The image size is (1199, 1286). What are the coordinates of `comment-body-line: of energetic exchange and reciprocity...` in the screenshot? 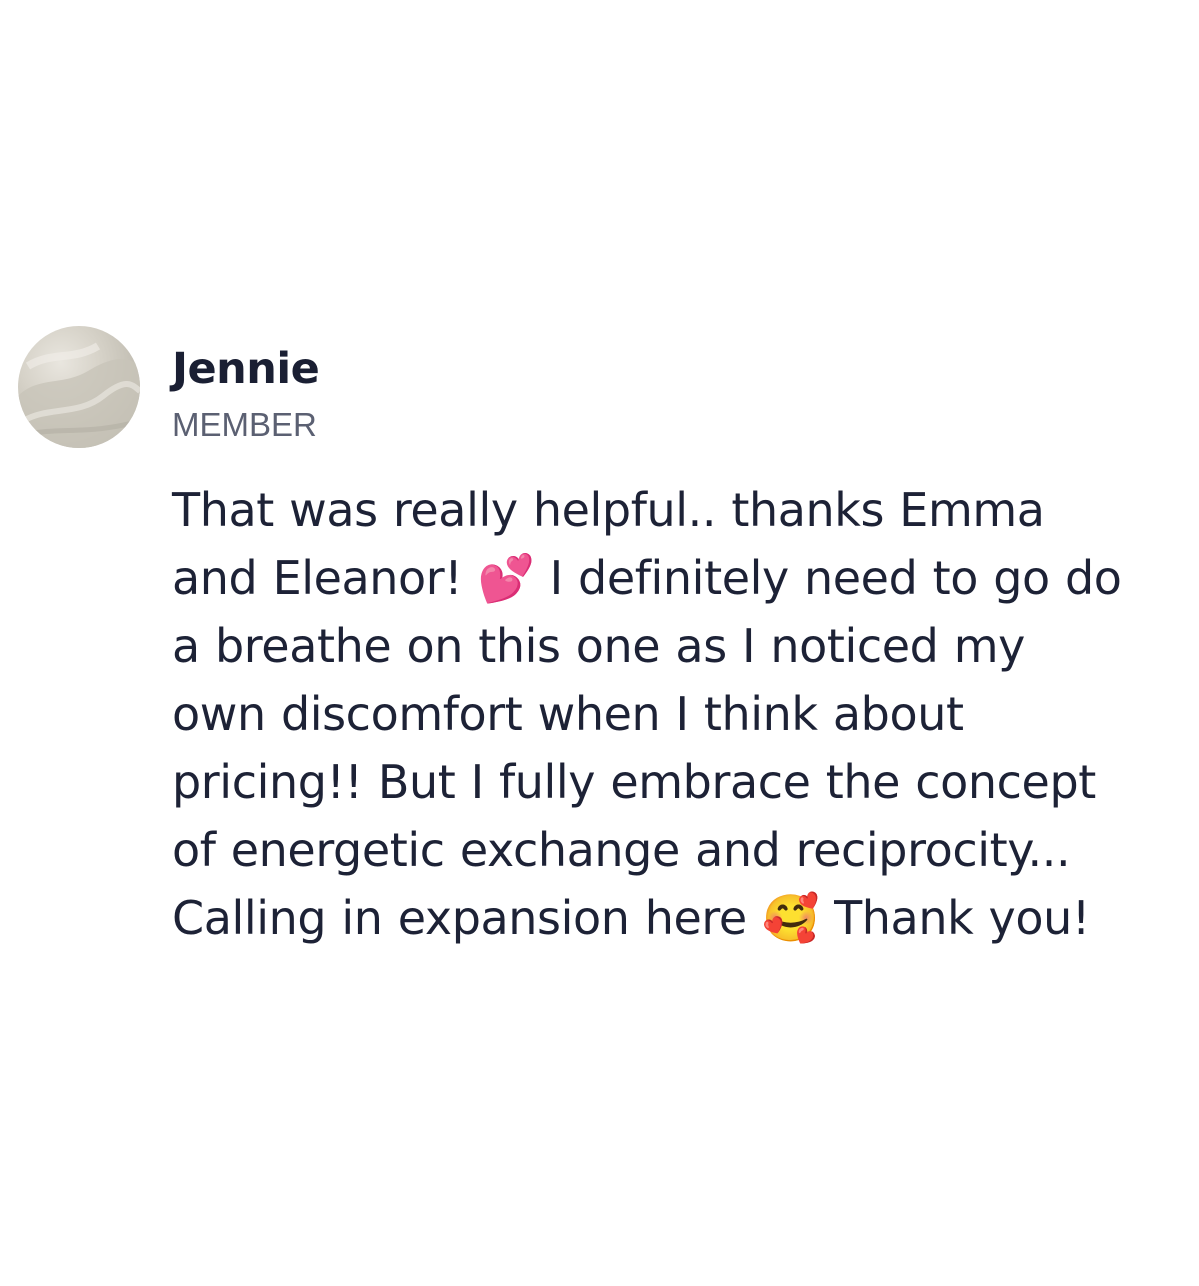 It's located at (621, 850).